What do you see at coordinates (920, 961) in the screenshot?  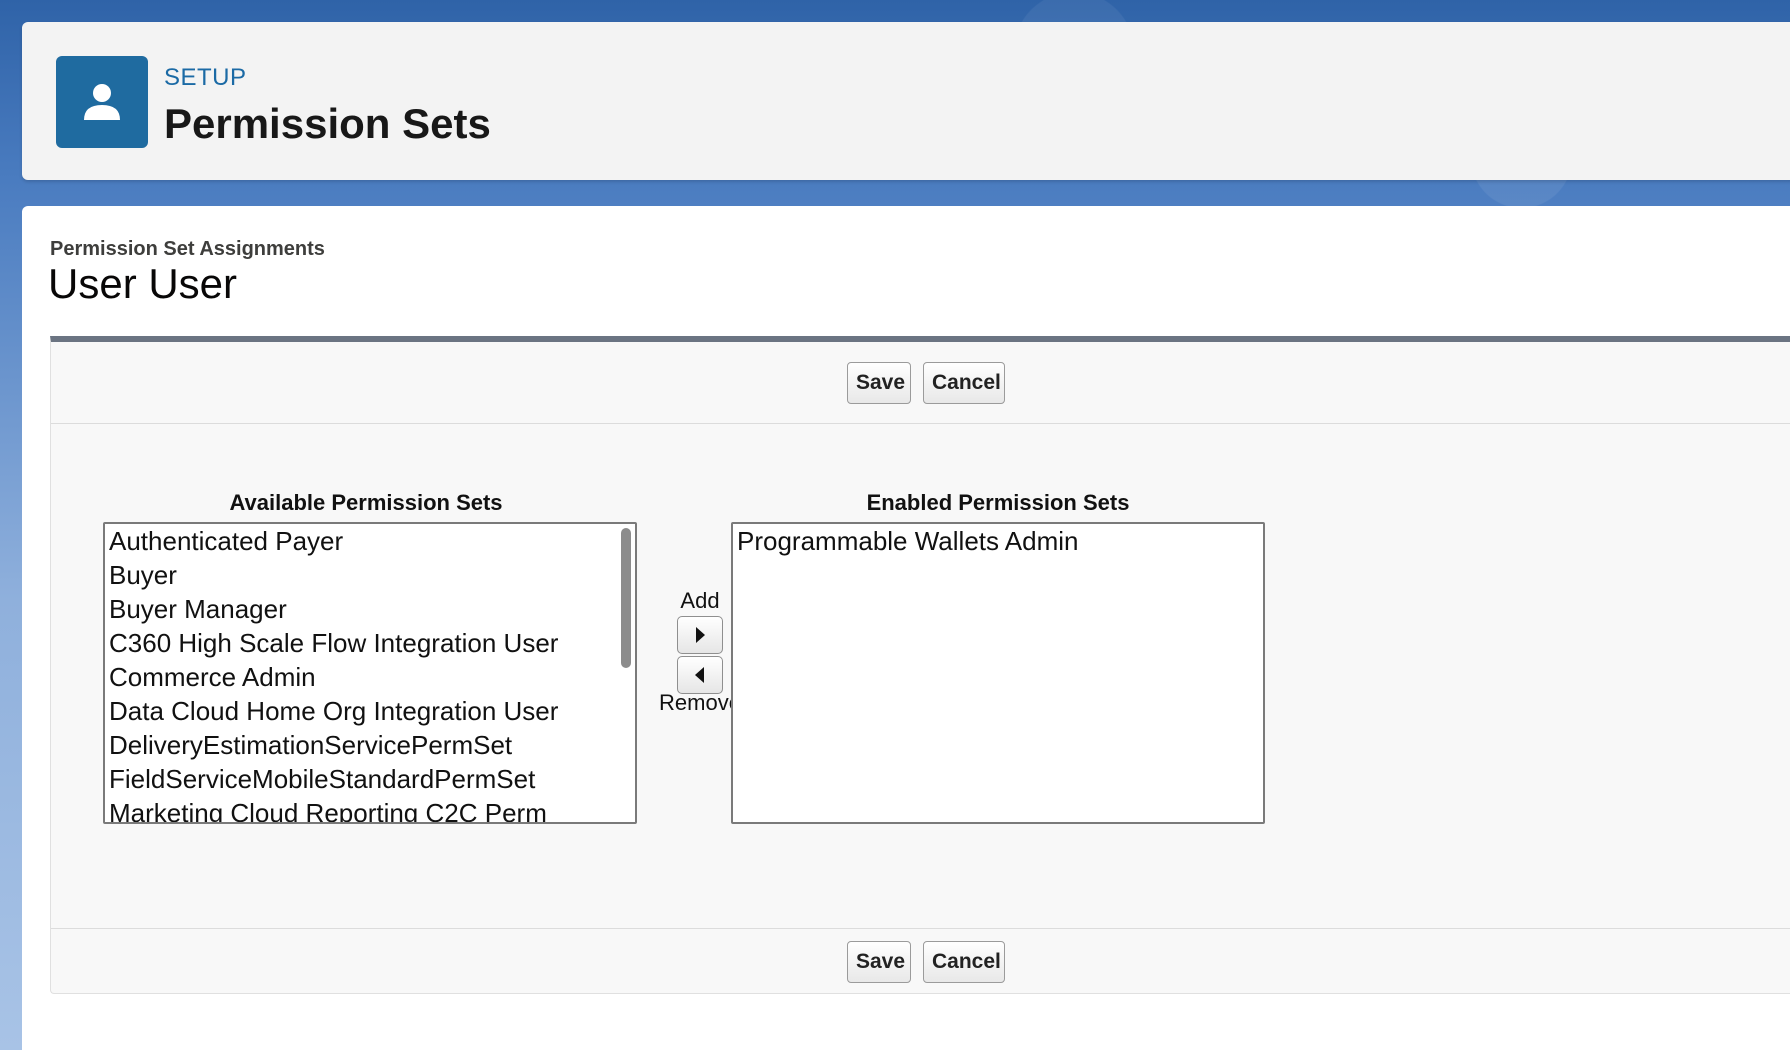 I see `bottom-button-bar: Save Cancel` at bounding box center [920, 961].